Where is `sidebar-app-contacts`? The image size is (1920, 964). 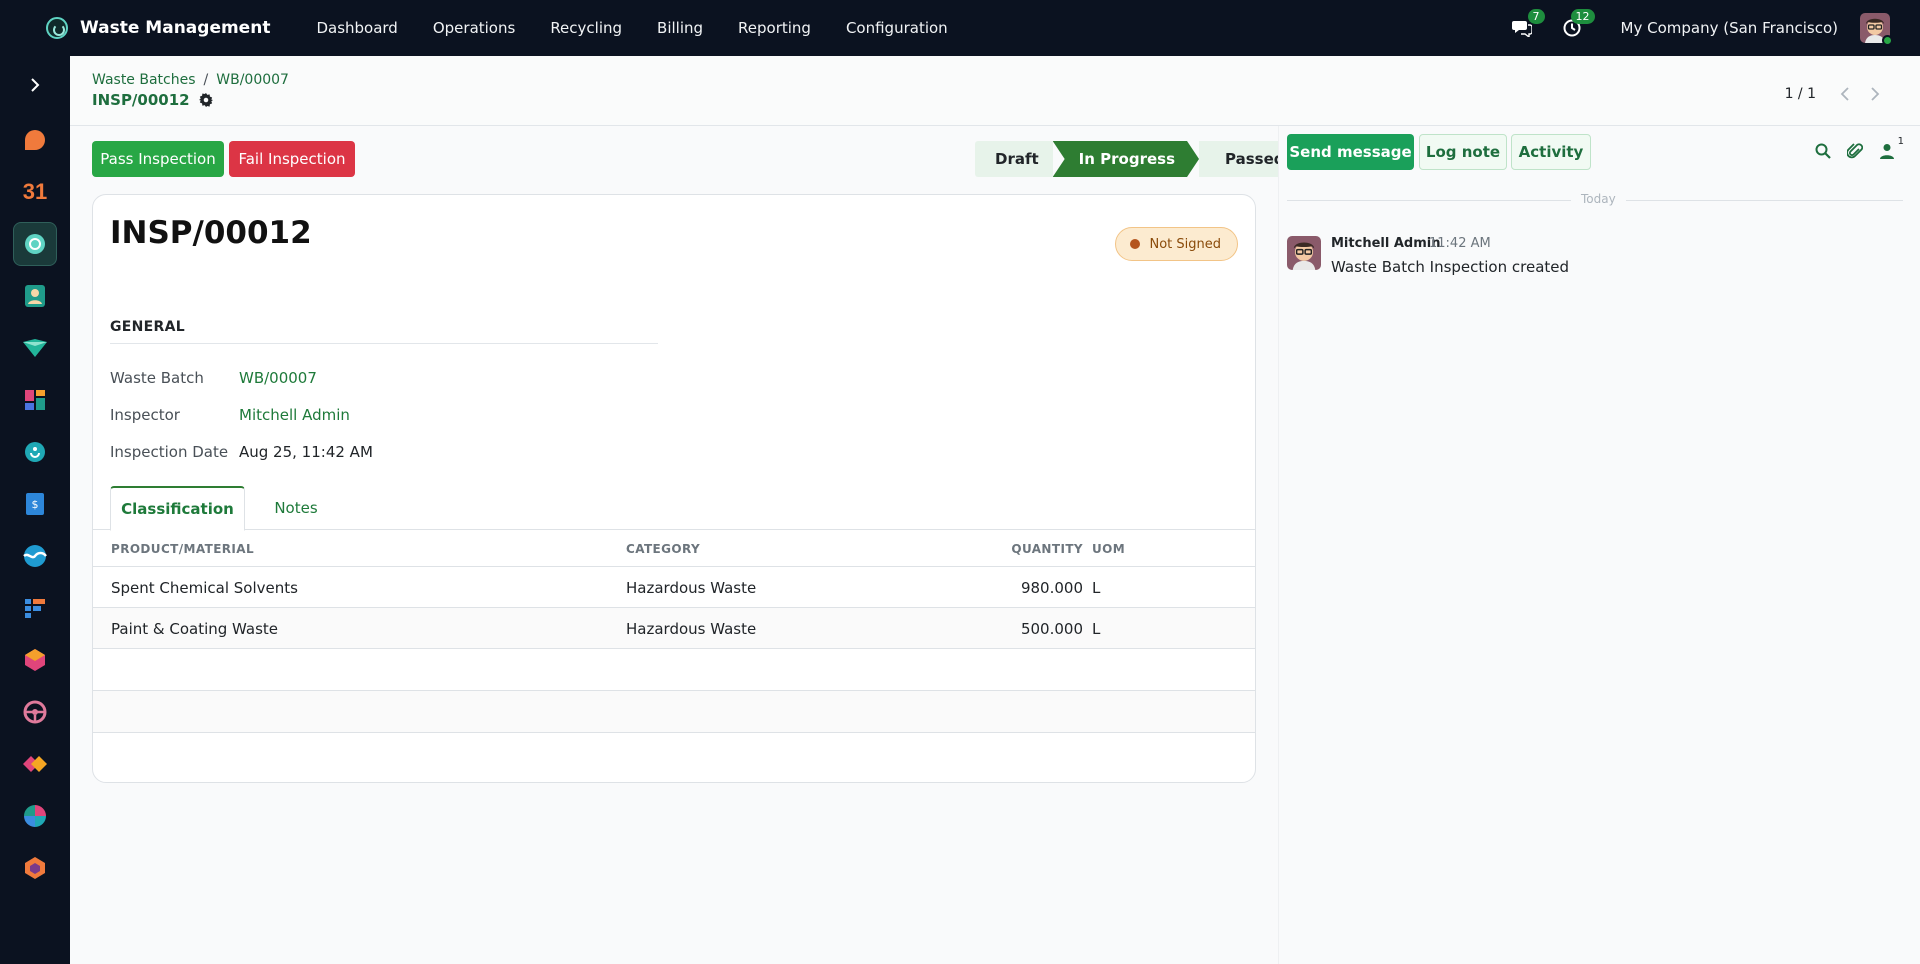 sidebar-app-contacts is located at coordinates (35, 296).